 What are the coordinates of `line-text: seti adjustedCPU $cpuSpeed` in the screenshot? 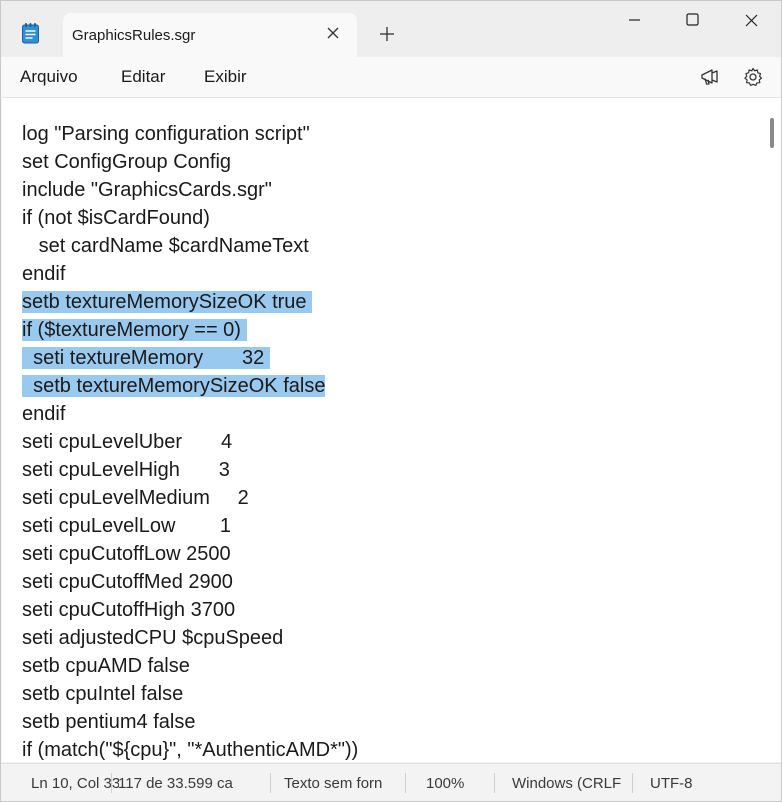 It's located at (153, 638).